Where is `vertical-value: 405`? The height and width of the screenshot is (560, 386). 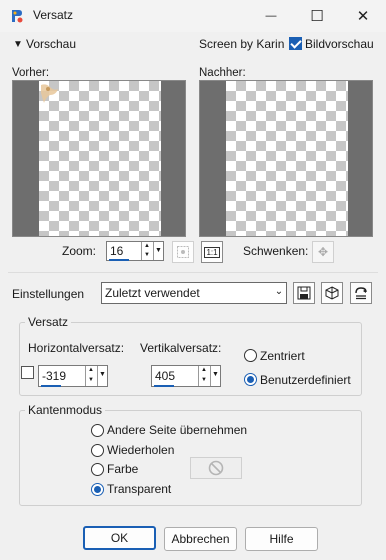
vertical-value: 405 is located at coordinates (165, 376).